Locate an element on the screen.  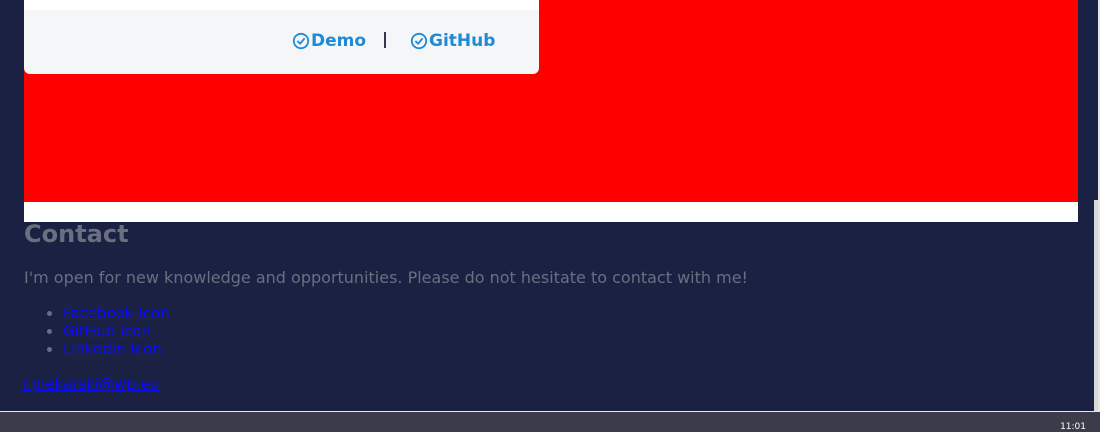
demo-label: Demo is located at coordinates (339, 41).